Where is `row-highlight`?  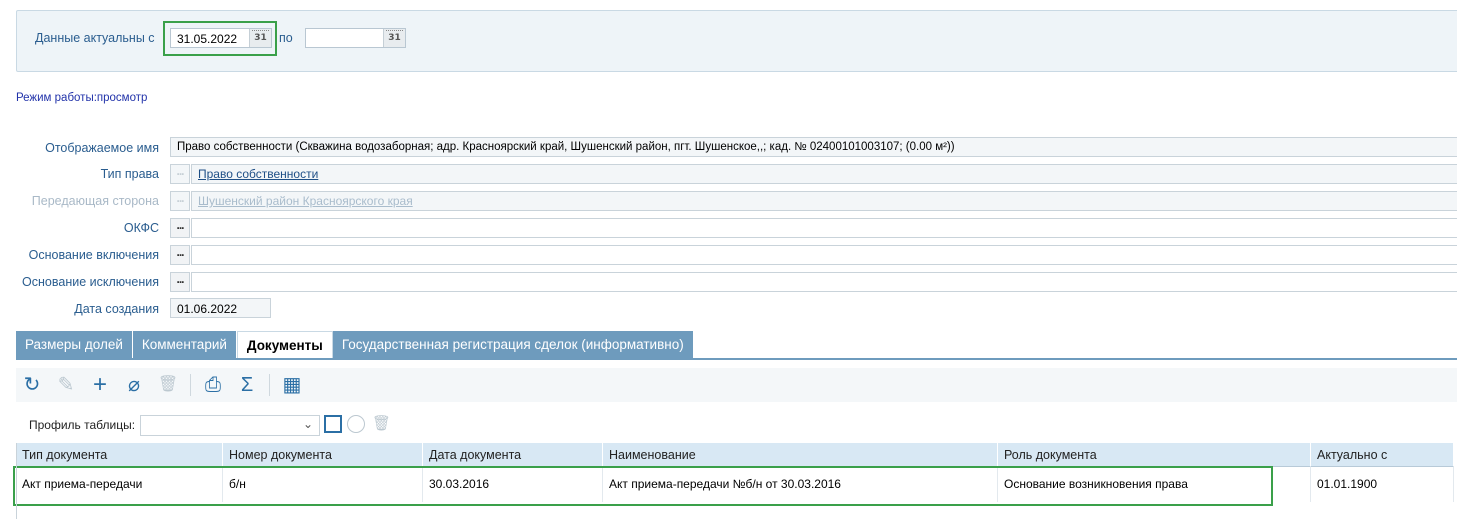
row-highlight is located at coordinates (643, 486).